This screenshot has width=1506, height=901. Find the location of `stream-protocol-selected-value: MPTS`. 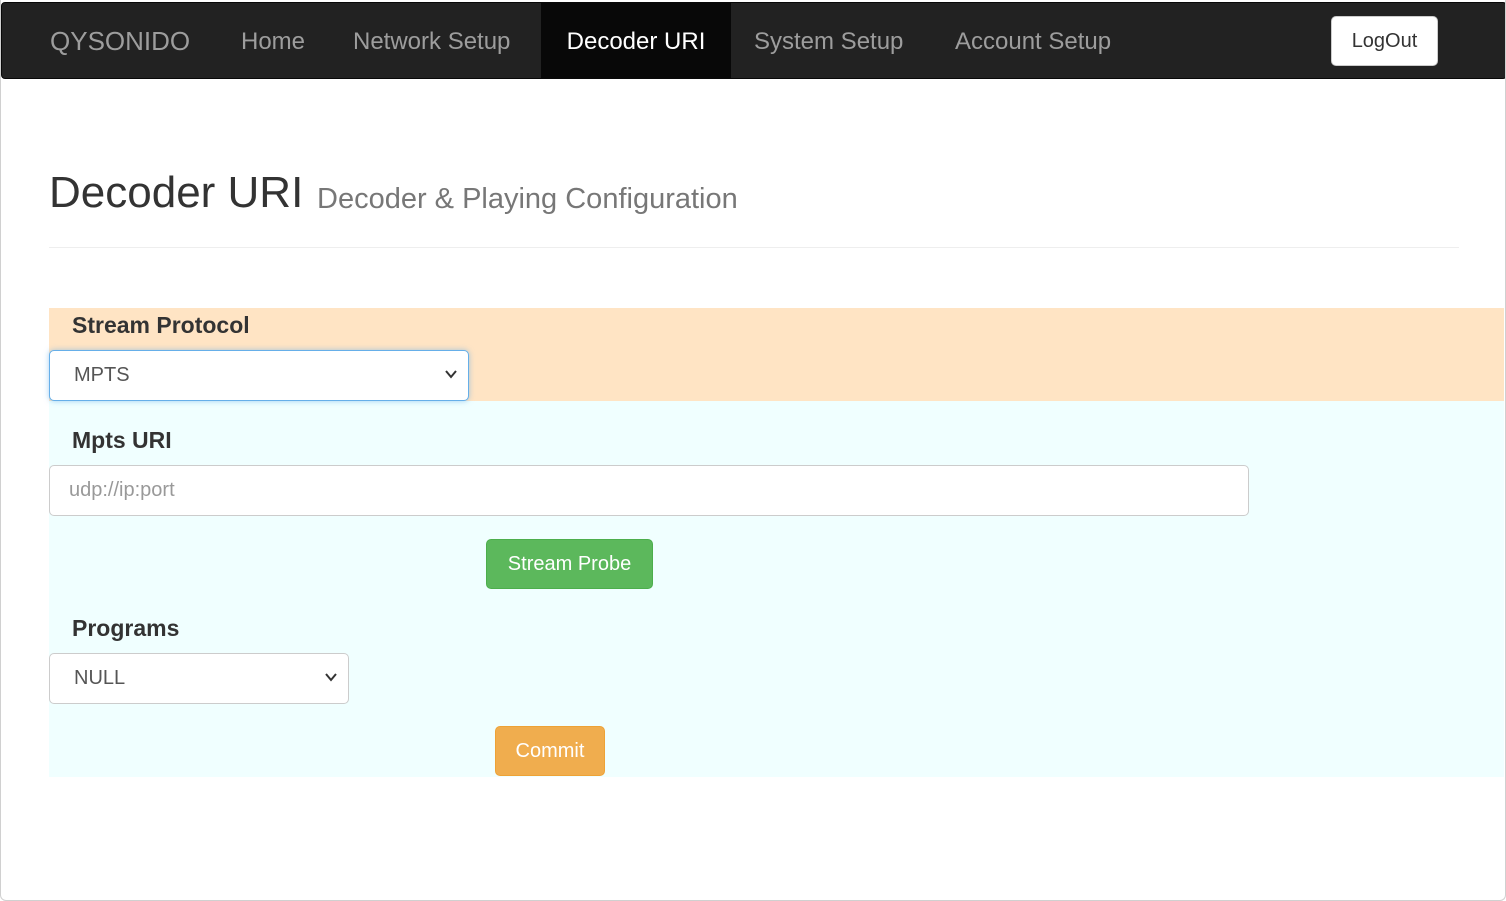

stream-protocol-selected-value: MPTS is located at coordinates (102, 375).